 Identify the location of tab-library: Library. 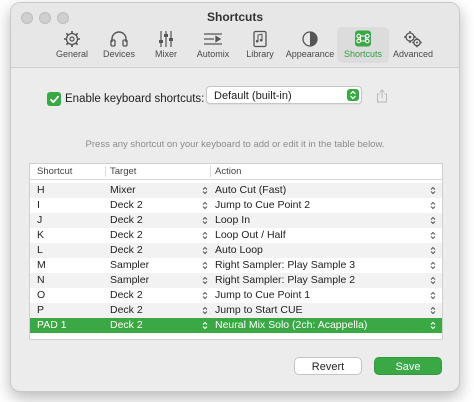
(260, 45).